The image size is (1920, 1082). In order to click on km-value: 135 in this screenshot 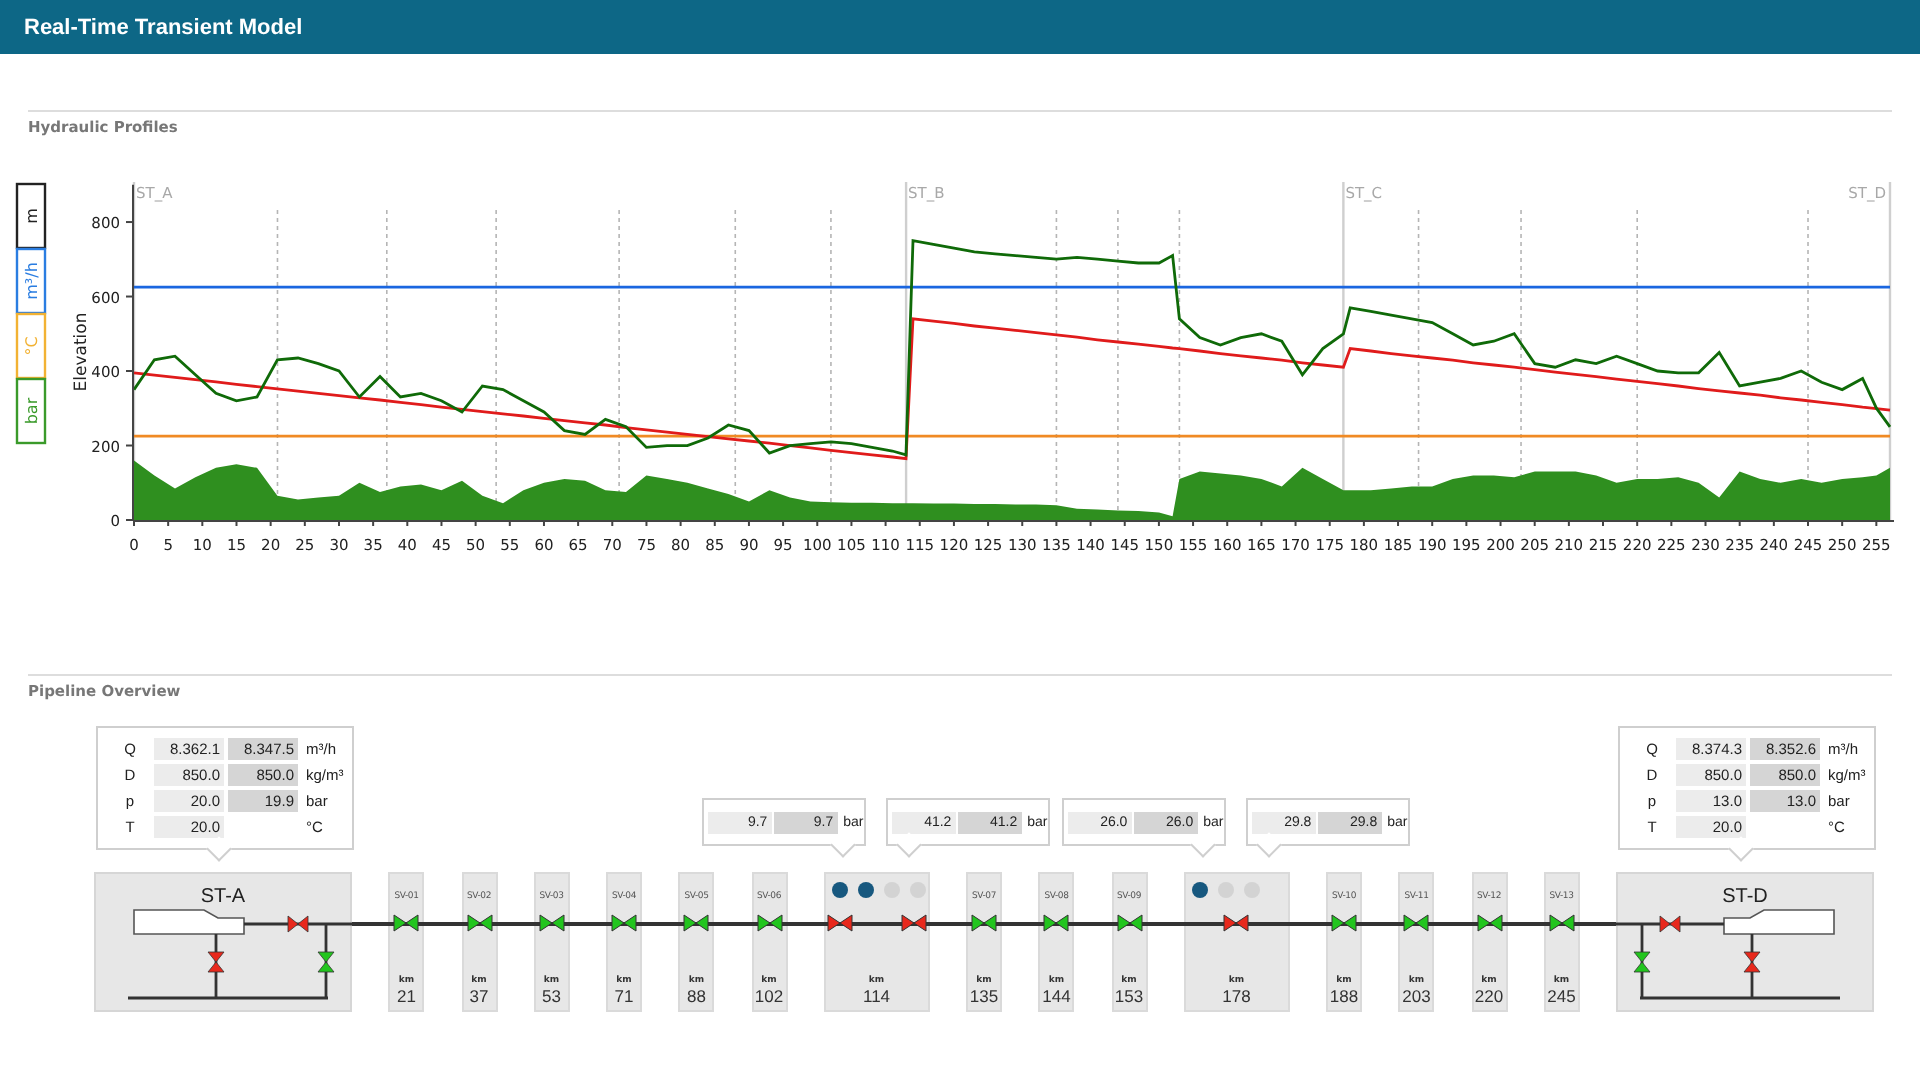, I will do `click(984, 996)`.